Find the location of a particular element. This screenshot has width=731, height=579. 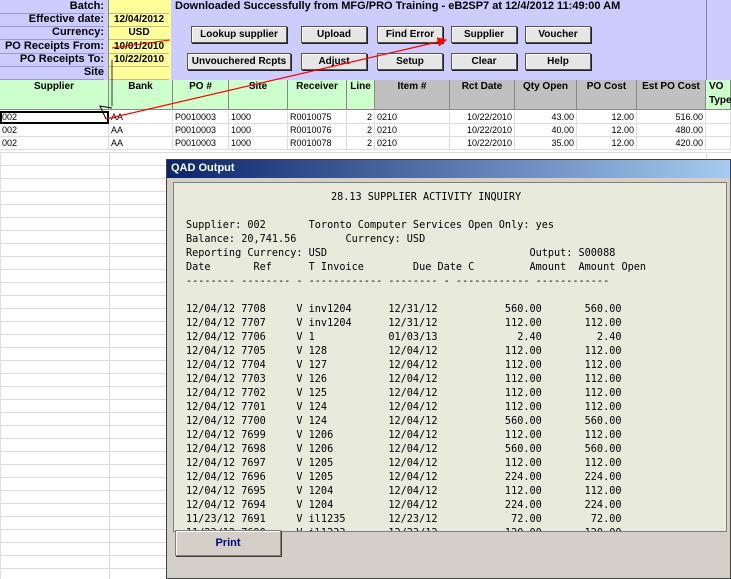

cell-est-po-cost: 516.00 is located at coordinates (671, 117).